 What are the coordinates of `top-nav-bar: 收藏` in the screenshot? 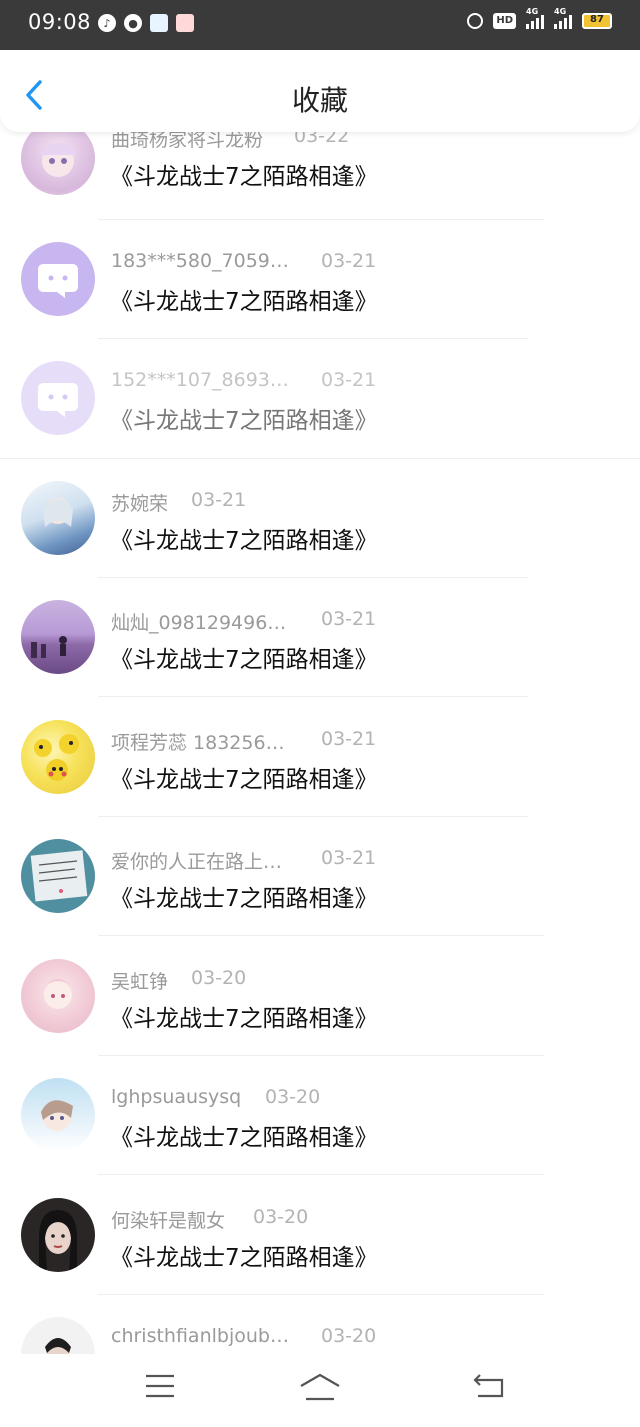 It's located at (320, 91).